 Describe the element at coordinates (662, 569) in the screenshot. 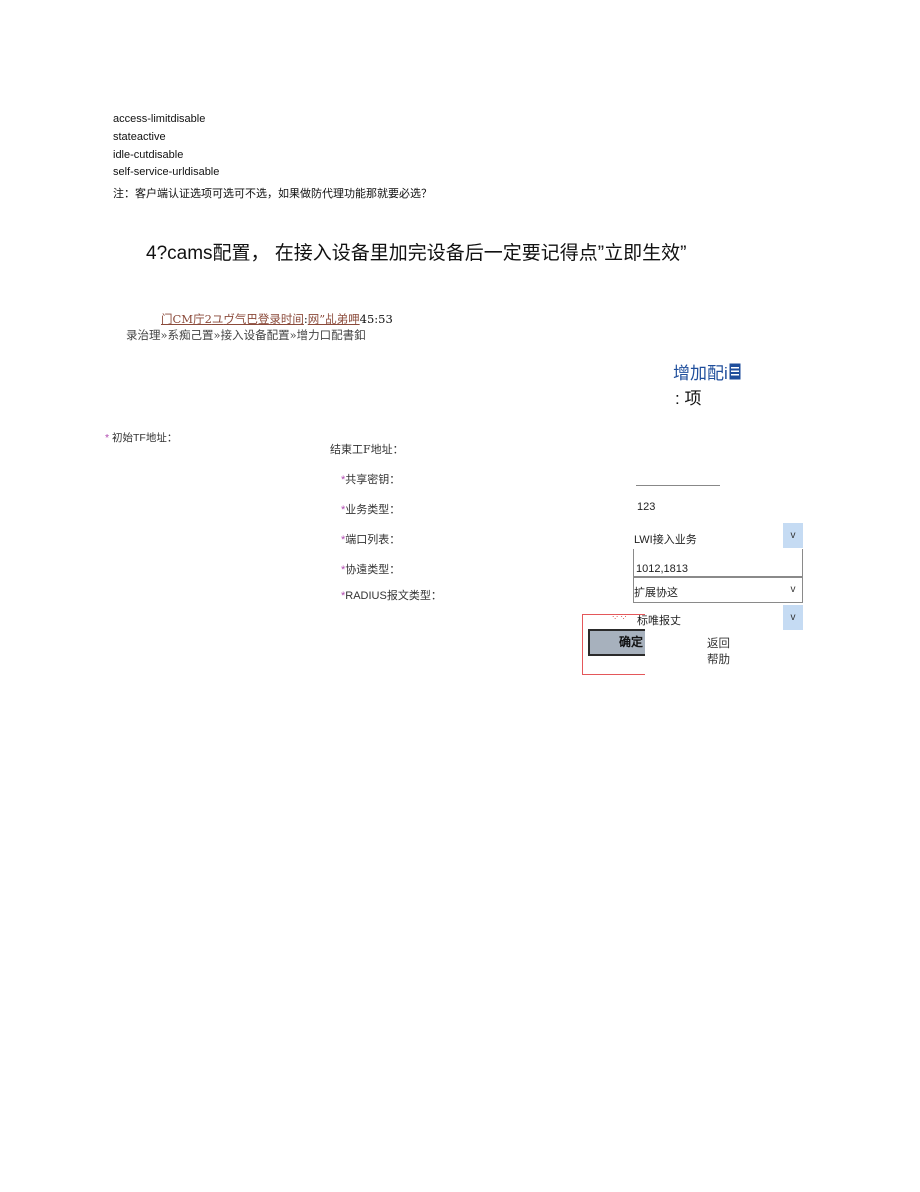

I see `protocol-type-value: 1012,1813` at that location.